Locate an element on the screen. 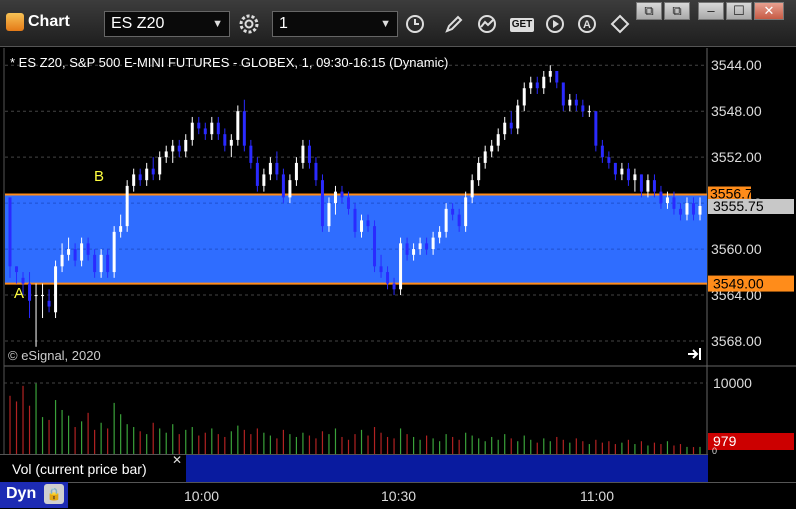 The width and height of the screenshot is (796, 509). time-axis: 10:00 10:30 11:00 is located at coordinates (398, 495).